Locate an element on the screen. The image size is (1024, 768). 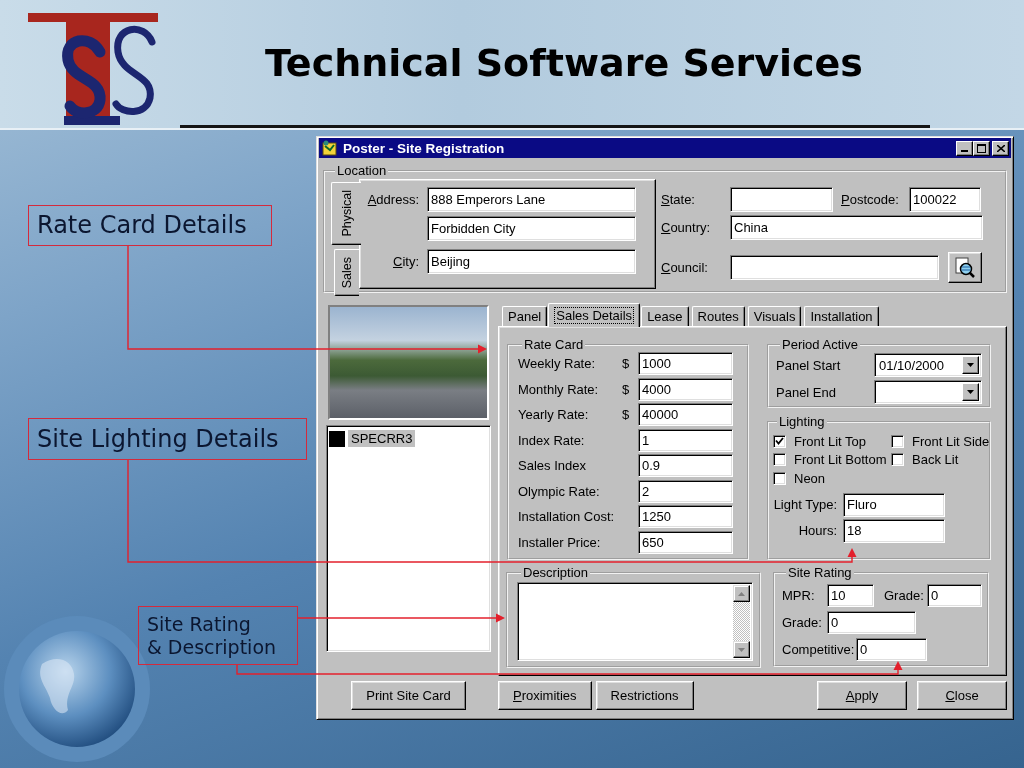
arrow-up-icon is located at coordinates (741, 593).